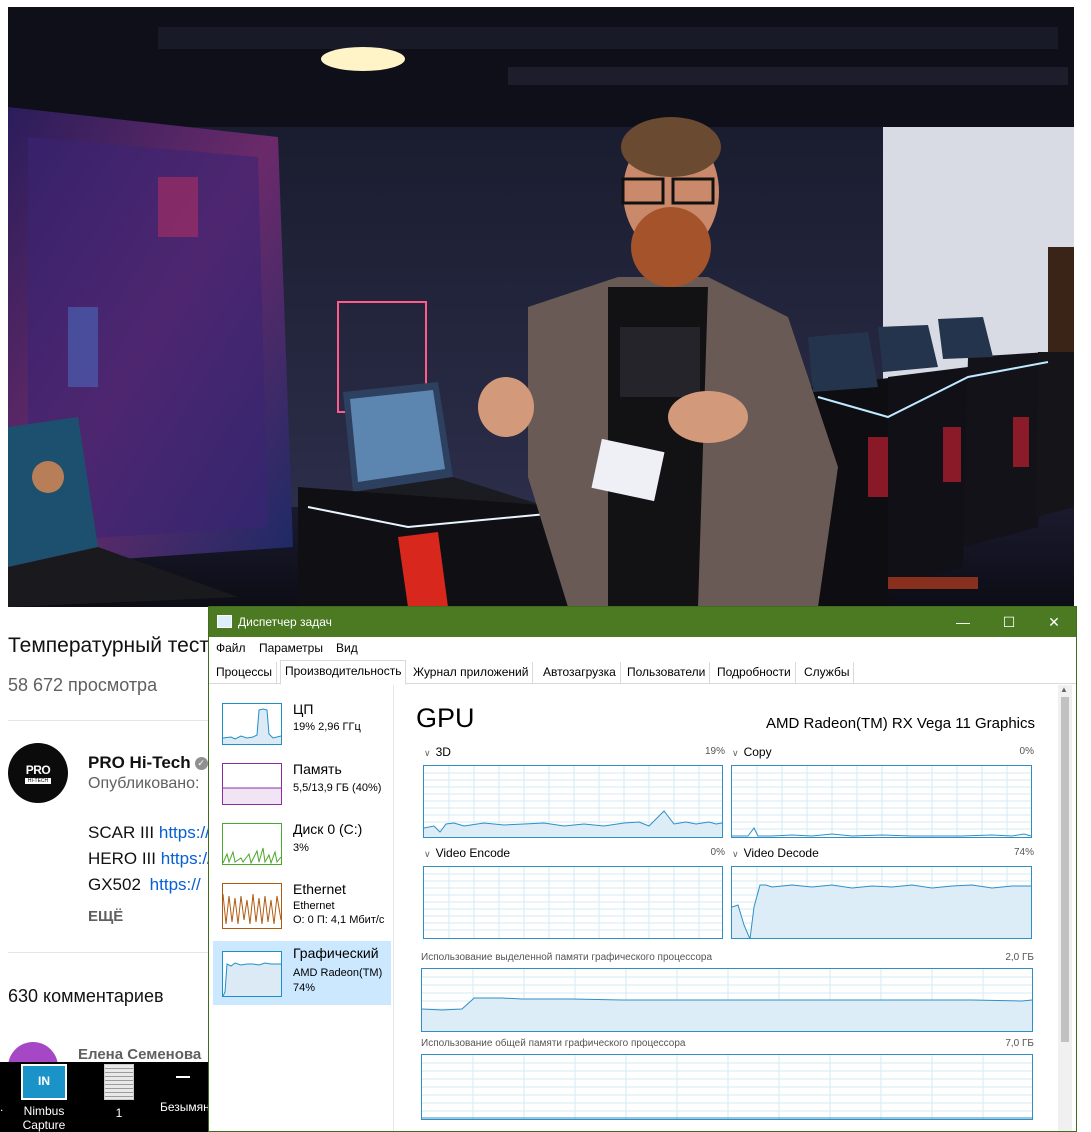 The width and height of the screenshot is (1091, 1132). I want to click on gpu-model-name: AMD Radeon(TM) RX Vega 11 Graphics, so click(900, 723).